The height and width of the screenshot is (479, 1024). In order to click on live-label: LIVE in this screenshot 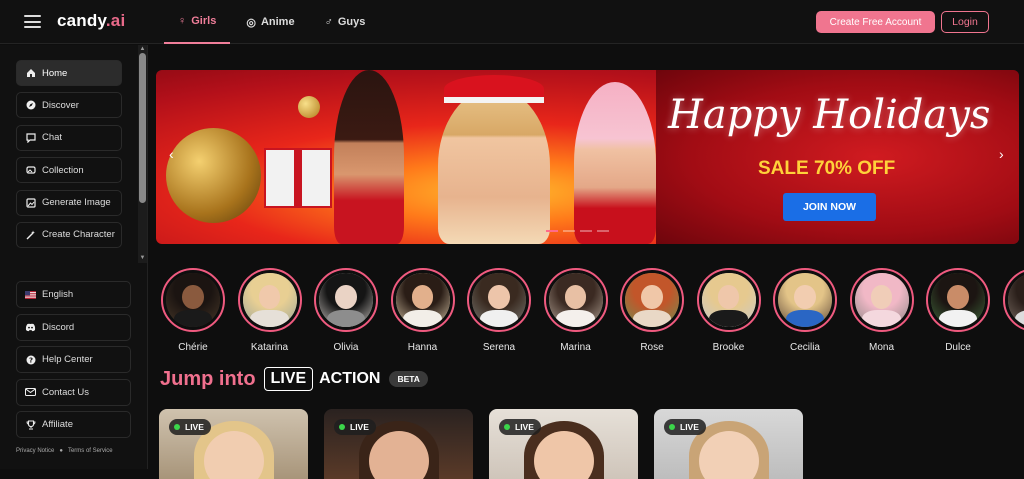, I will do `click(289, 379)`.